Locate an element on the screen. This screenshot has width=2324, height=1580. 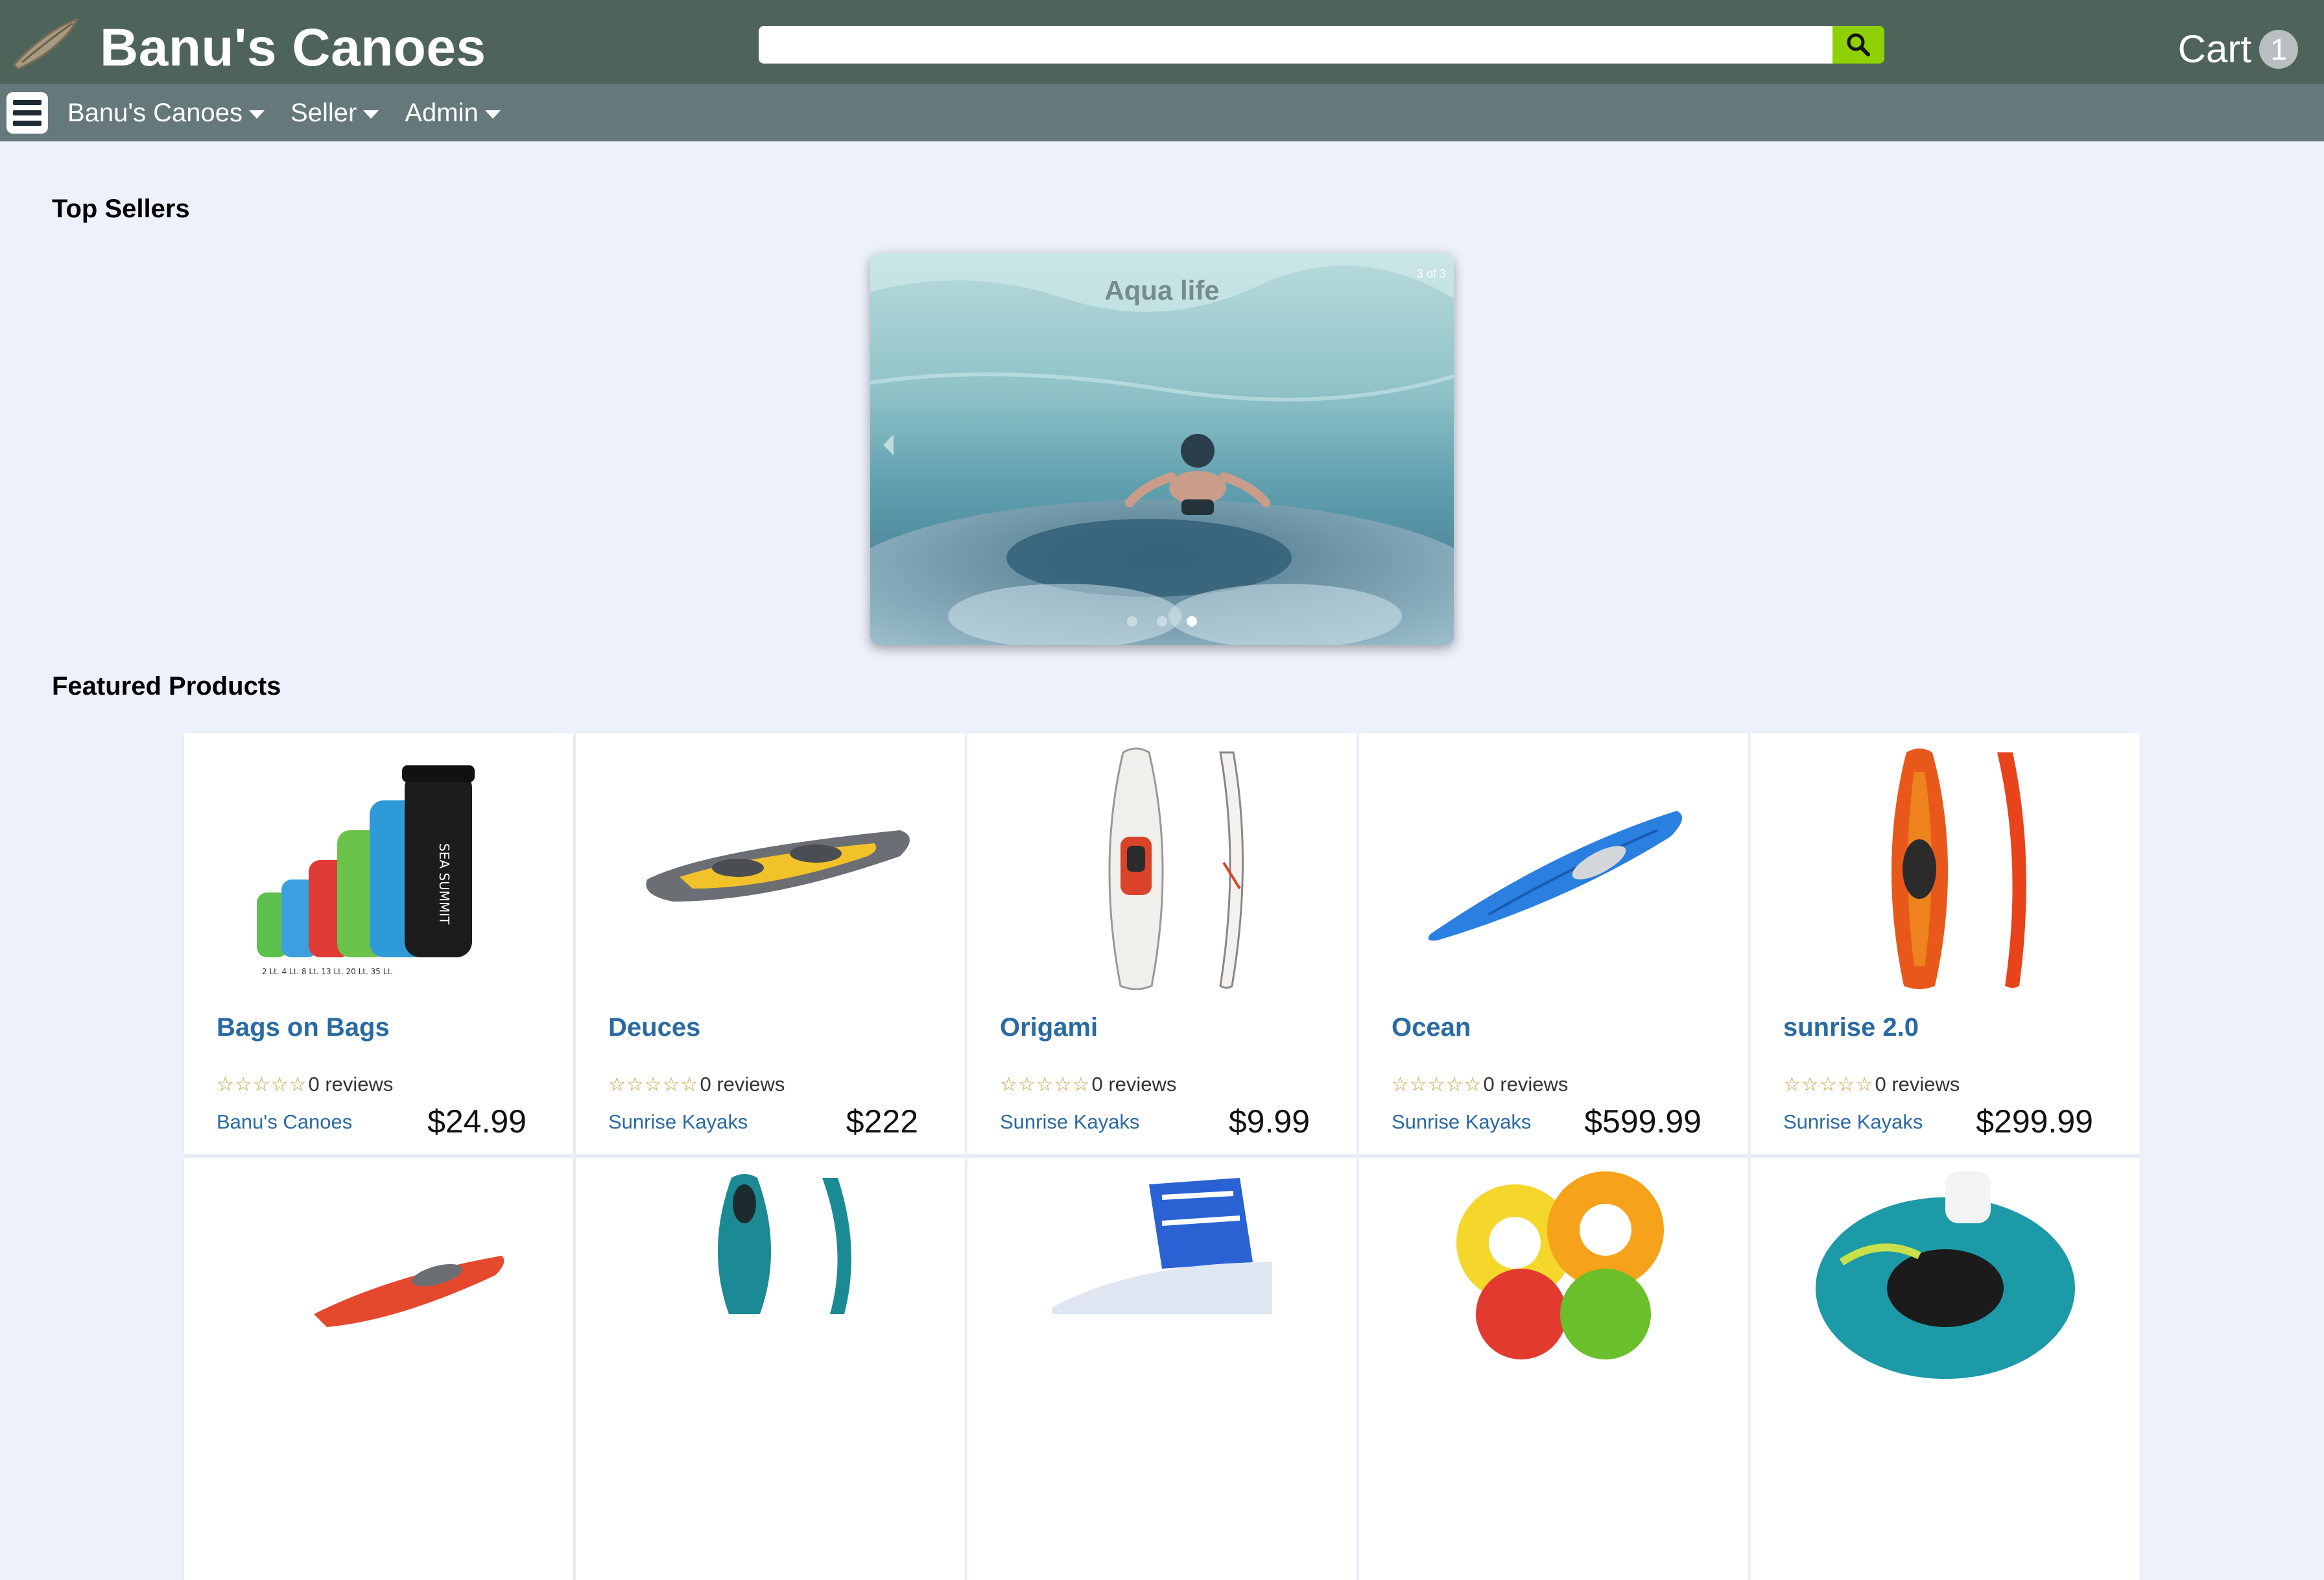
product-price: $9.99 is located at coordinates (1269, 1121).